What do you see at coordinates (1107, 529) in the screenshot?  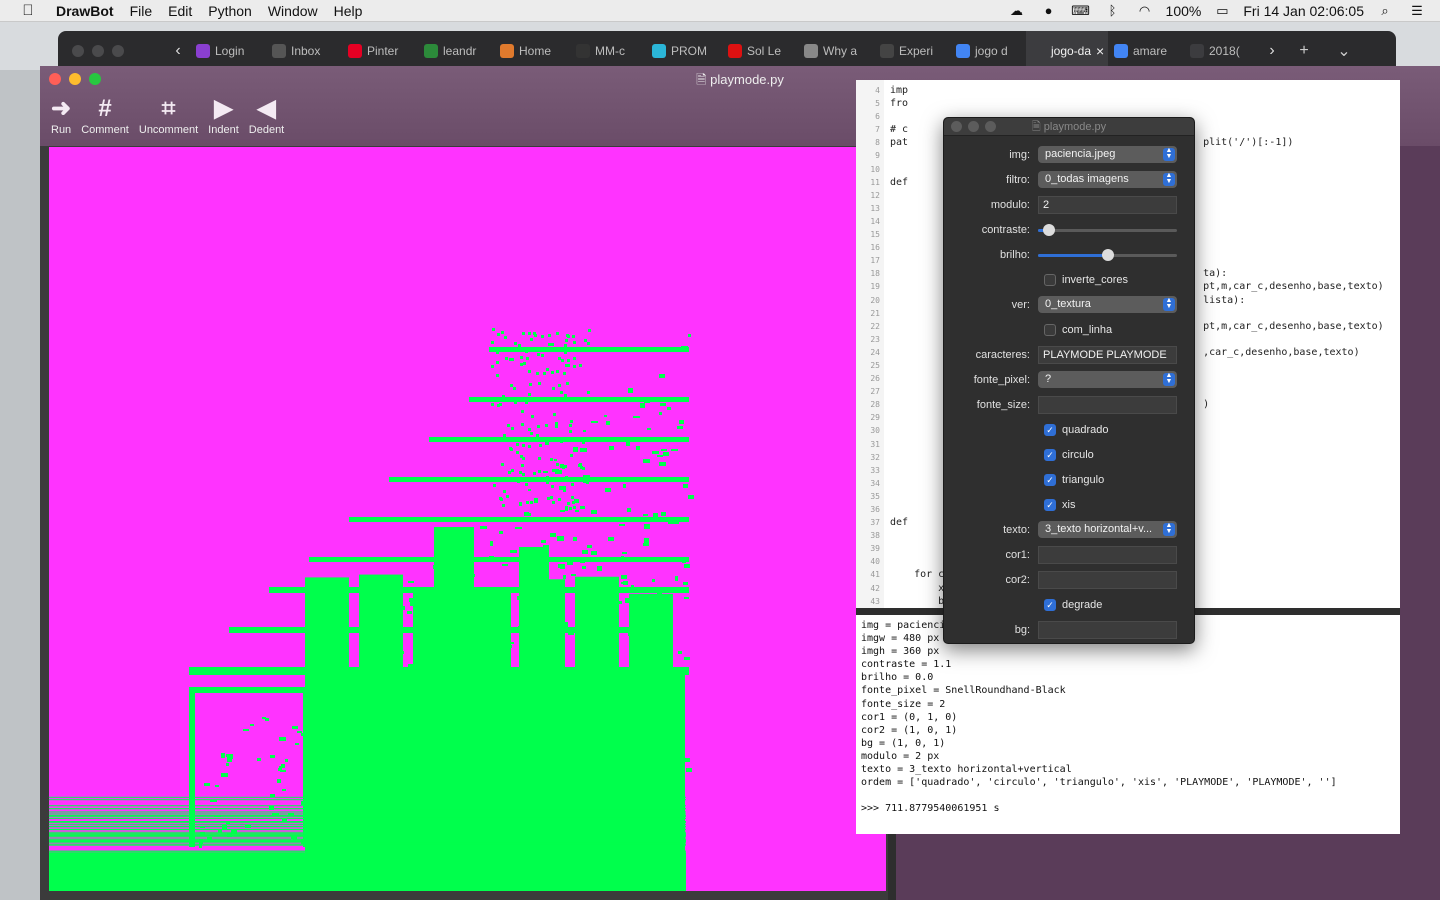 I see `texto-popup: 3_texto horizontal+v... ▲ ▼` at bounding box center [1107, 529].